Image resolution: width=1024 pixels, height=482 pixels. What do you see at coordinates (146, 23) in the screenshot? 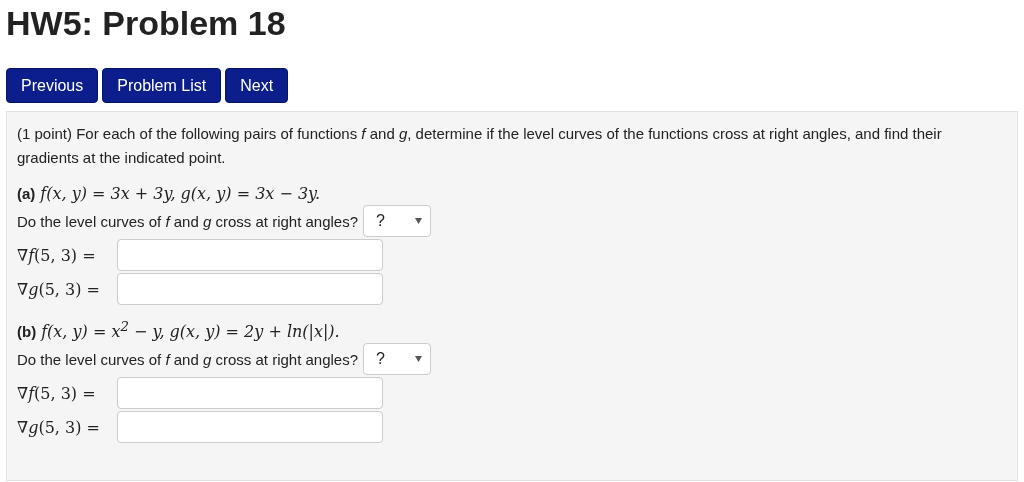
I see `page-title: HW5: Problem 18` at bounding box center [146, 23].